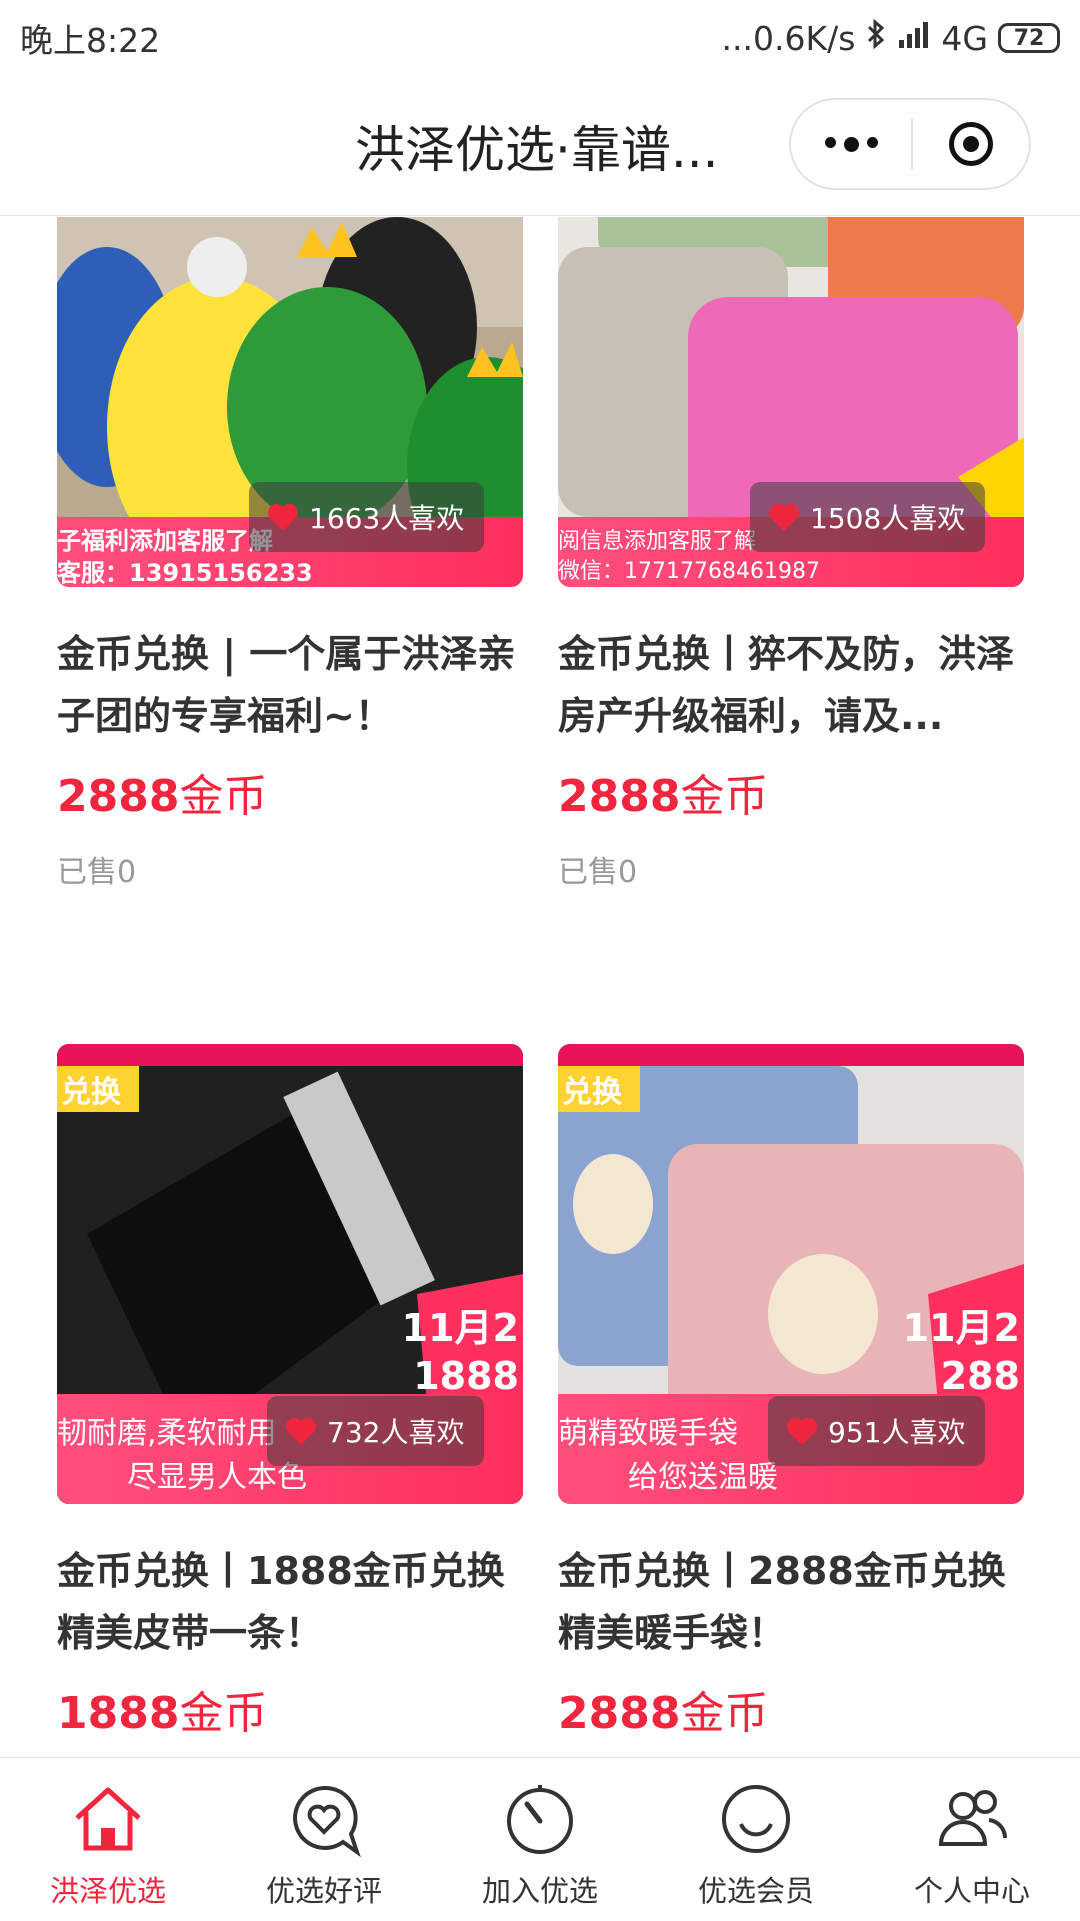  Describe the element at coordinates (108, 1819) in the screenshot. I see `home-icon` at that location.